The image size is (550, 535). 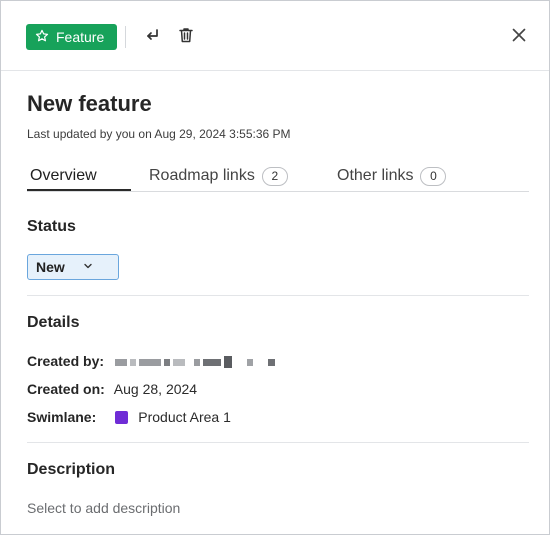 I want to click on return-icon, so click(x=152, y=37).